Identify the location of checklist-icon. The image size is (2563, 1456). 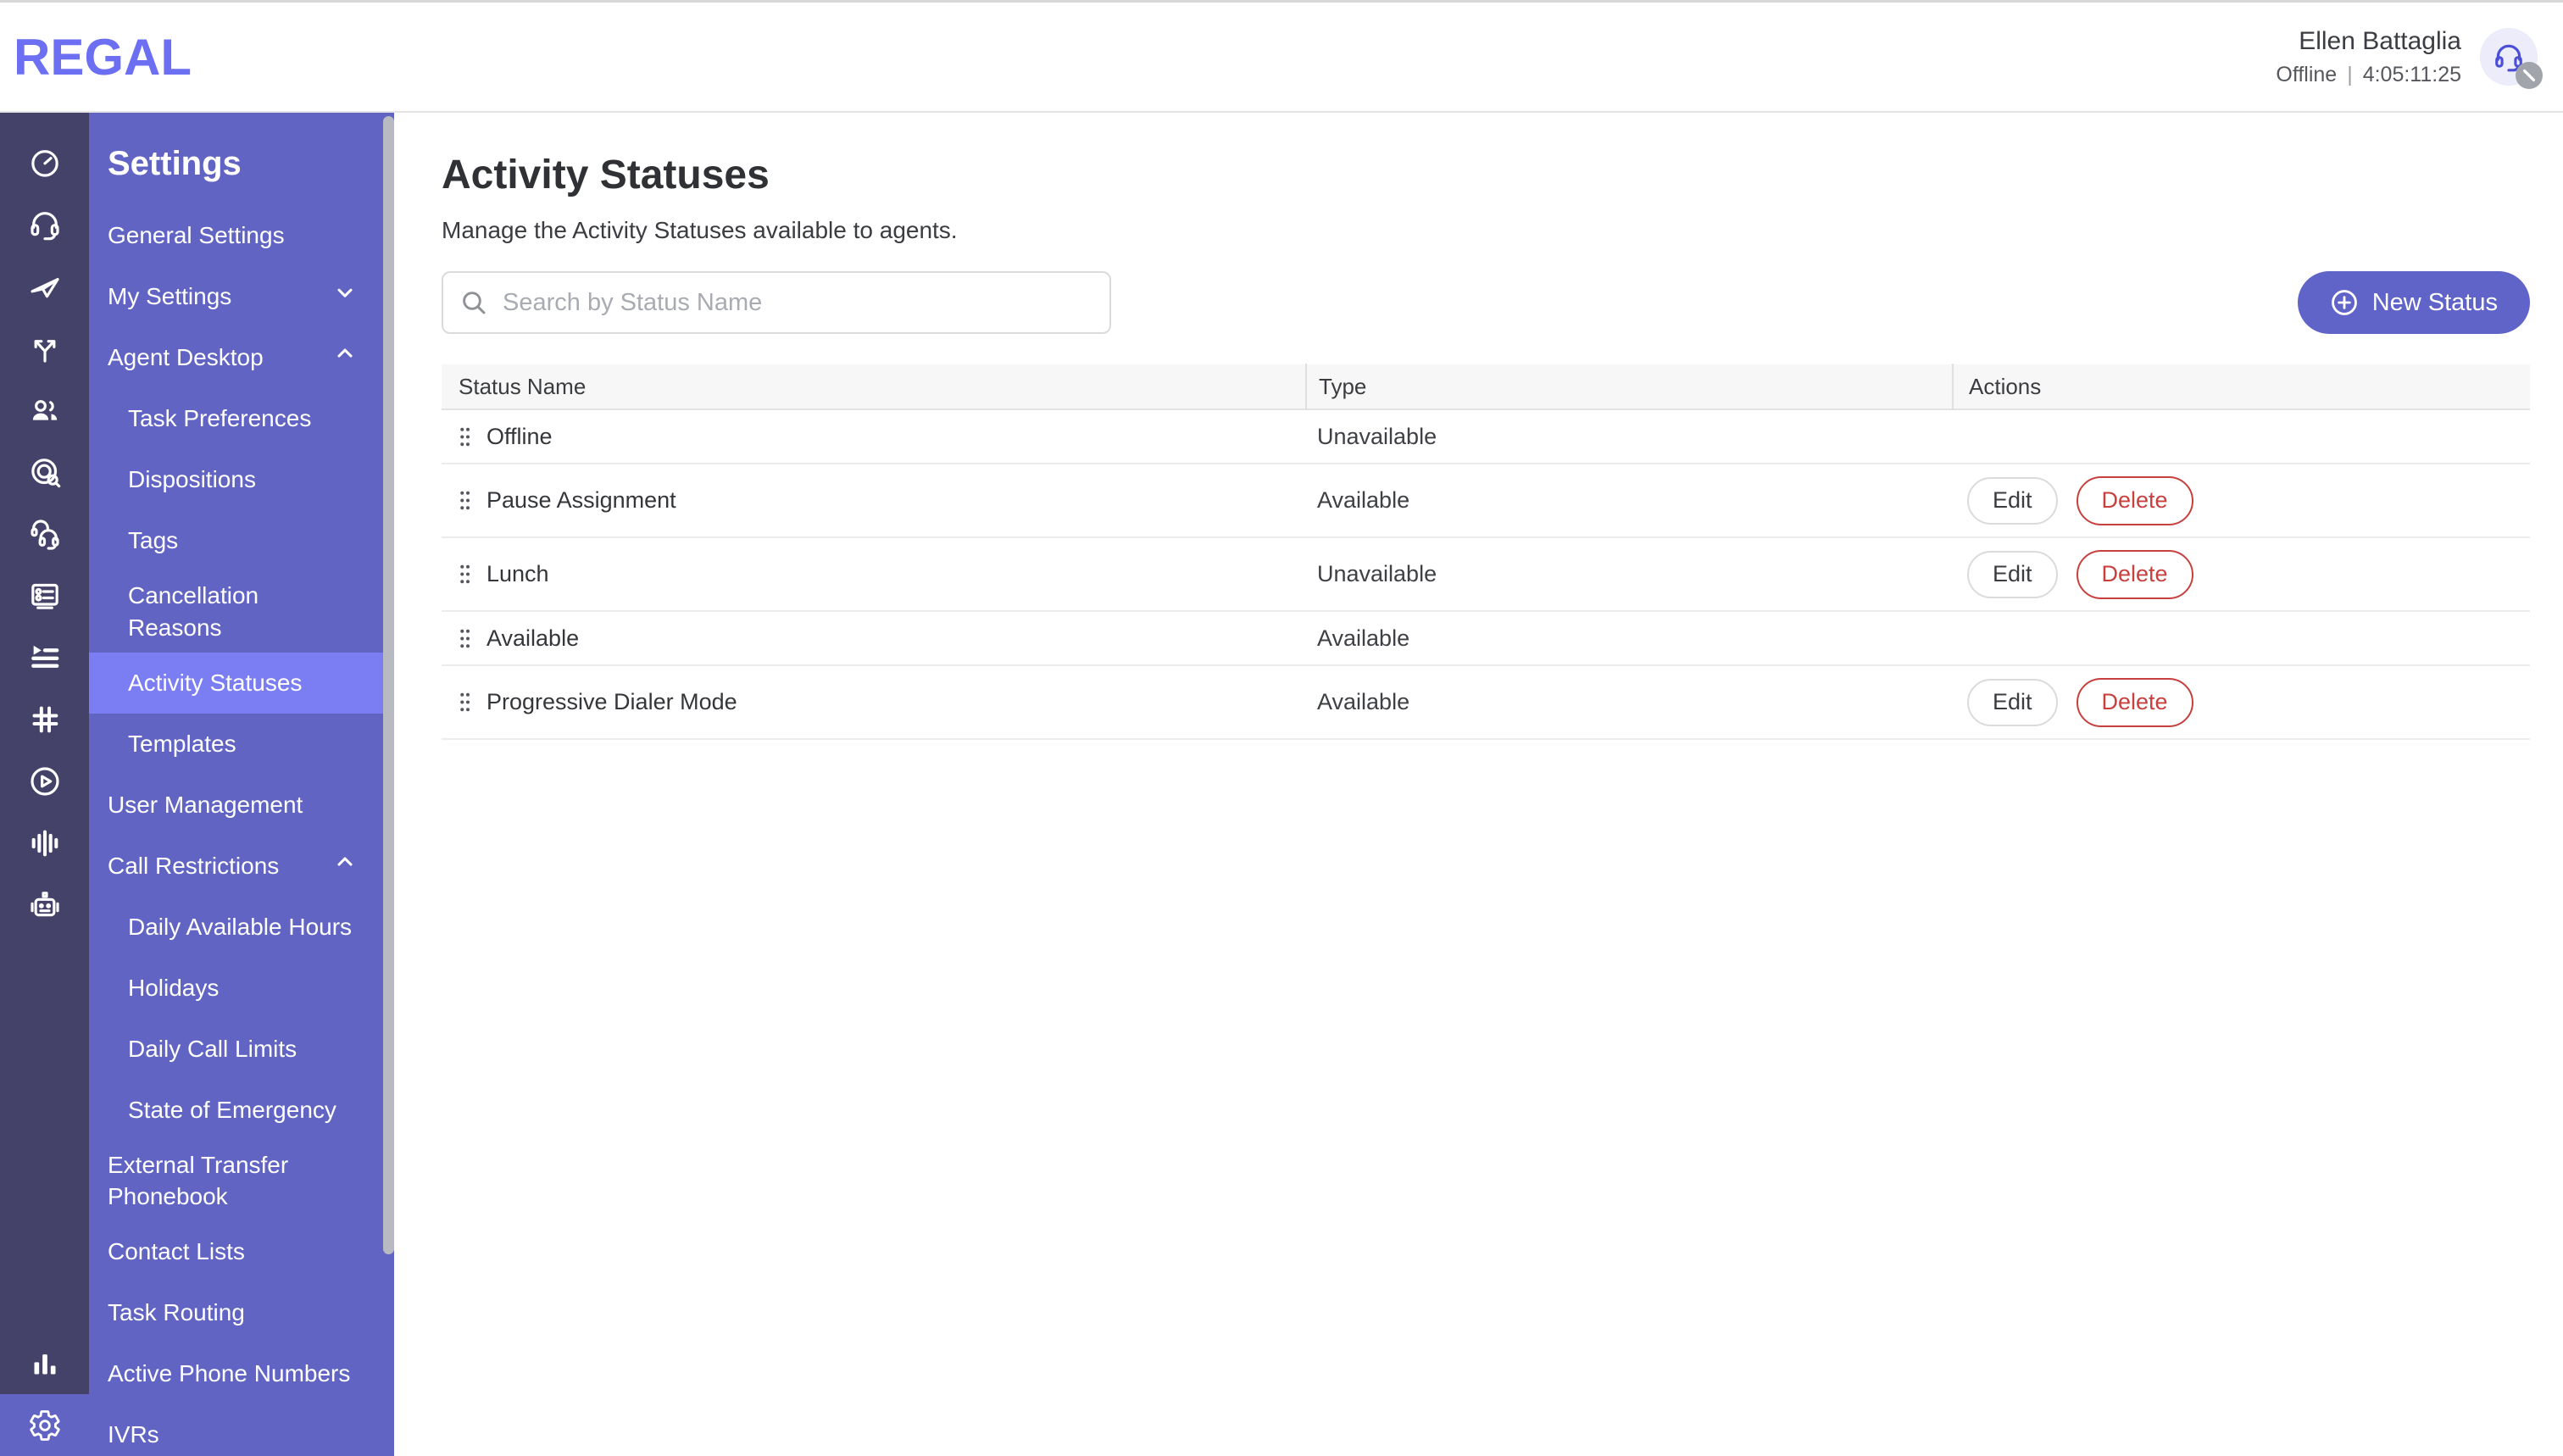
(44, 596).